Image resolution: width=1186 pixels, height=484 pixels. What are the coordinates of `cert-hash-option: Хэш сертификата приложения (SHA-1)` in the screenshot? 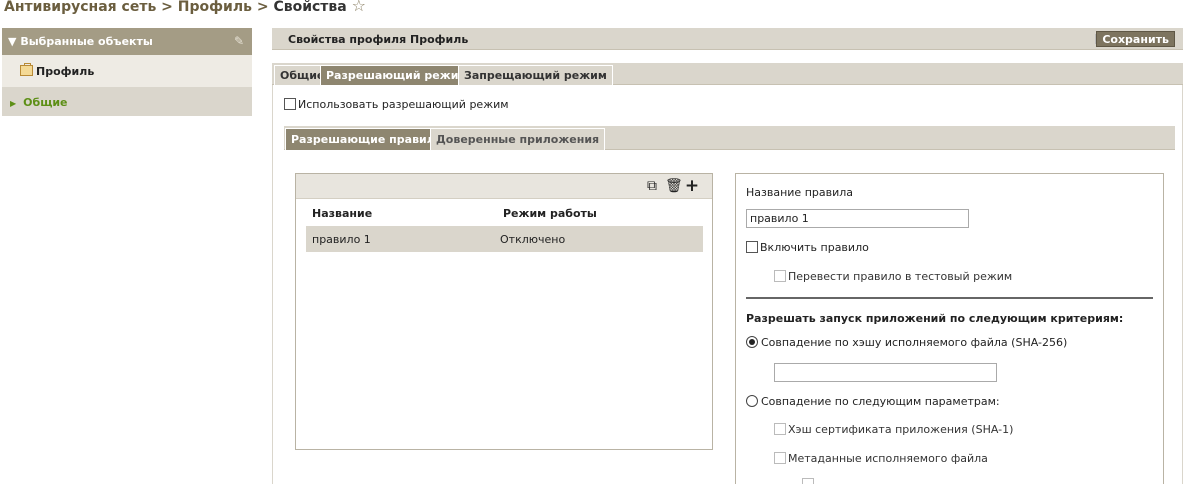 It's located at (893, 429).